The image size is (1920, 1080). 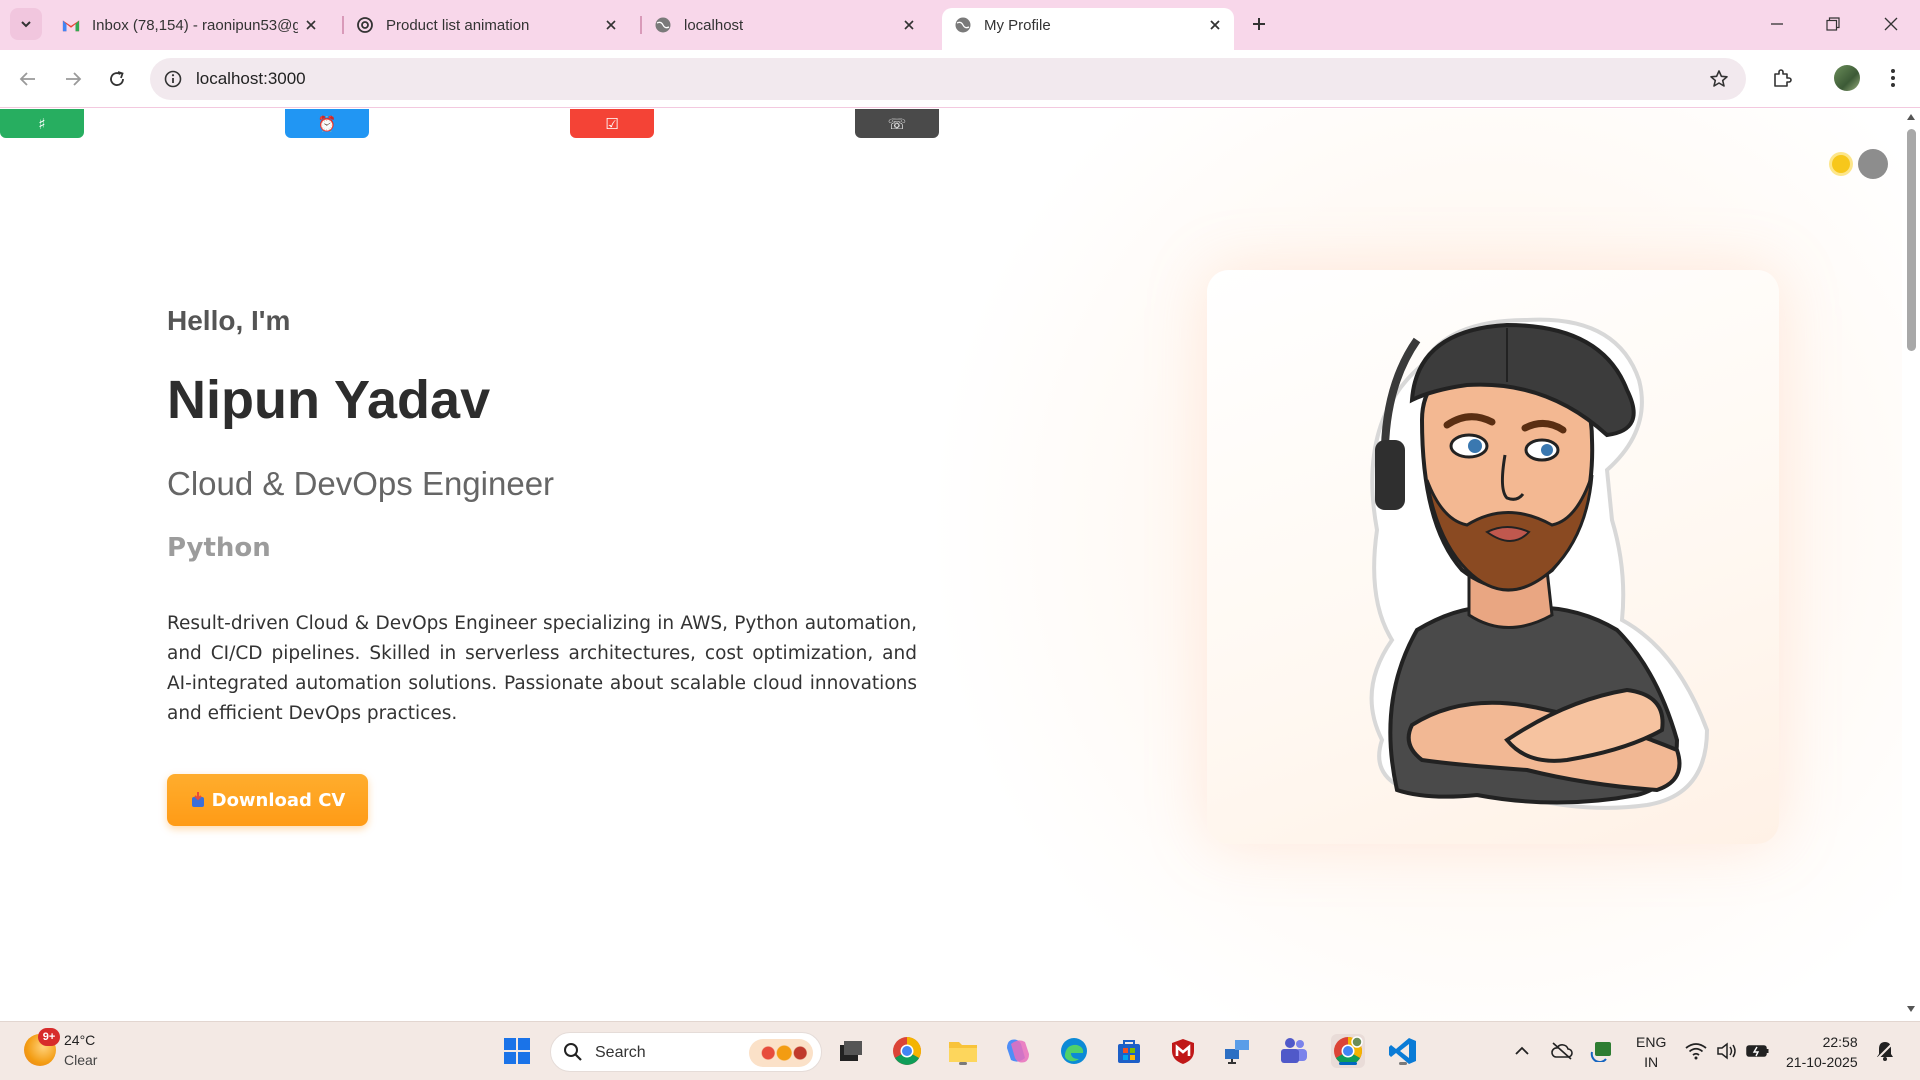 I want to click on task-view-icon, so click(x=851, y=1051).